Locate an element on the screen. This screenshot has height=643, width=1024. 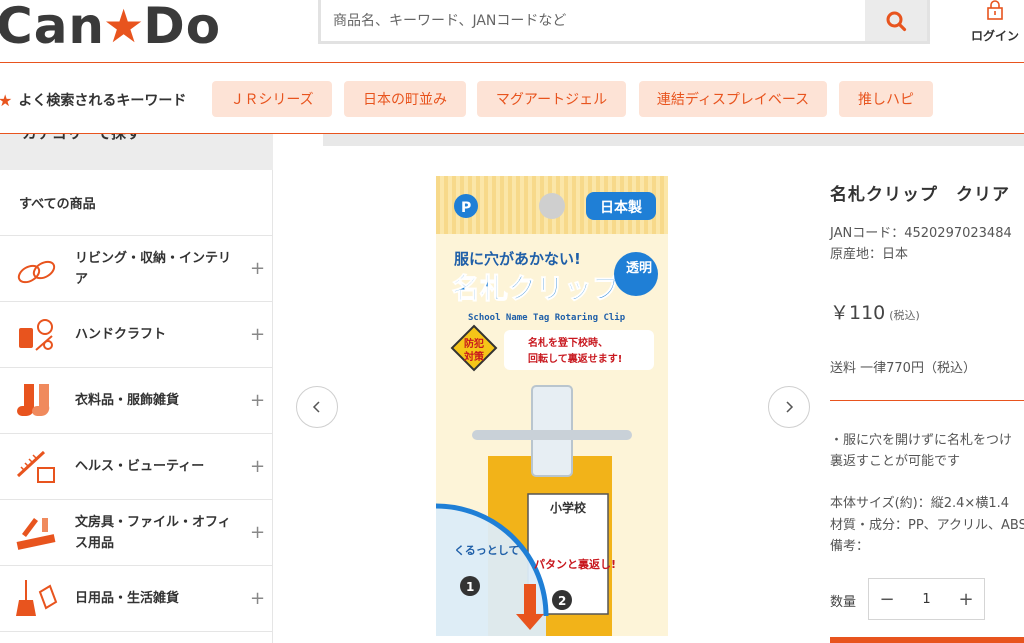
category-label: ヘルス・ビューティー is located at coordinates (140, 466).